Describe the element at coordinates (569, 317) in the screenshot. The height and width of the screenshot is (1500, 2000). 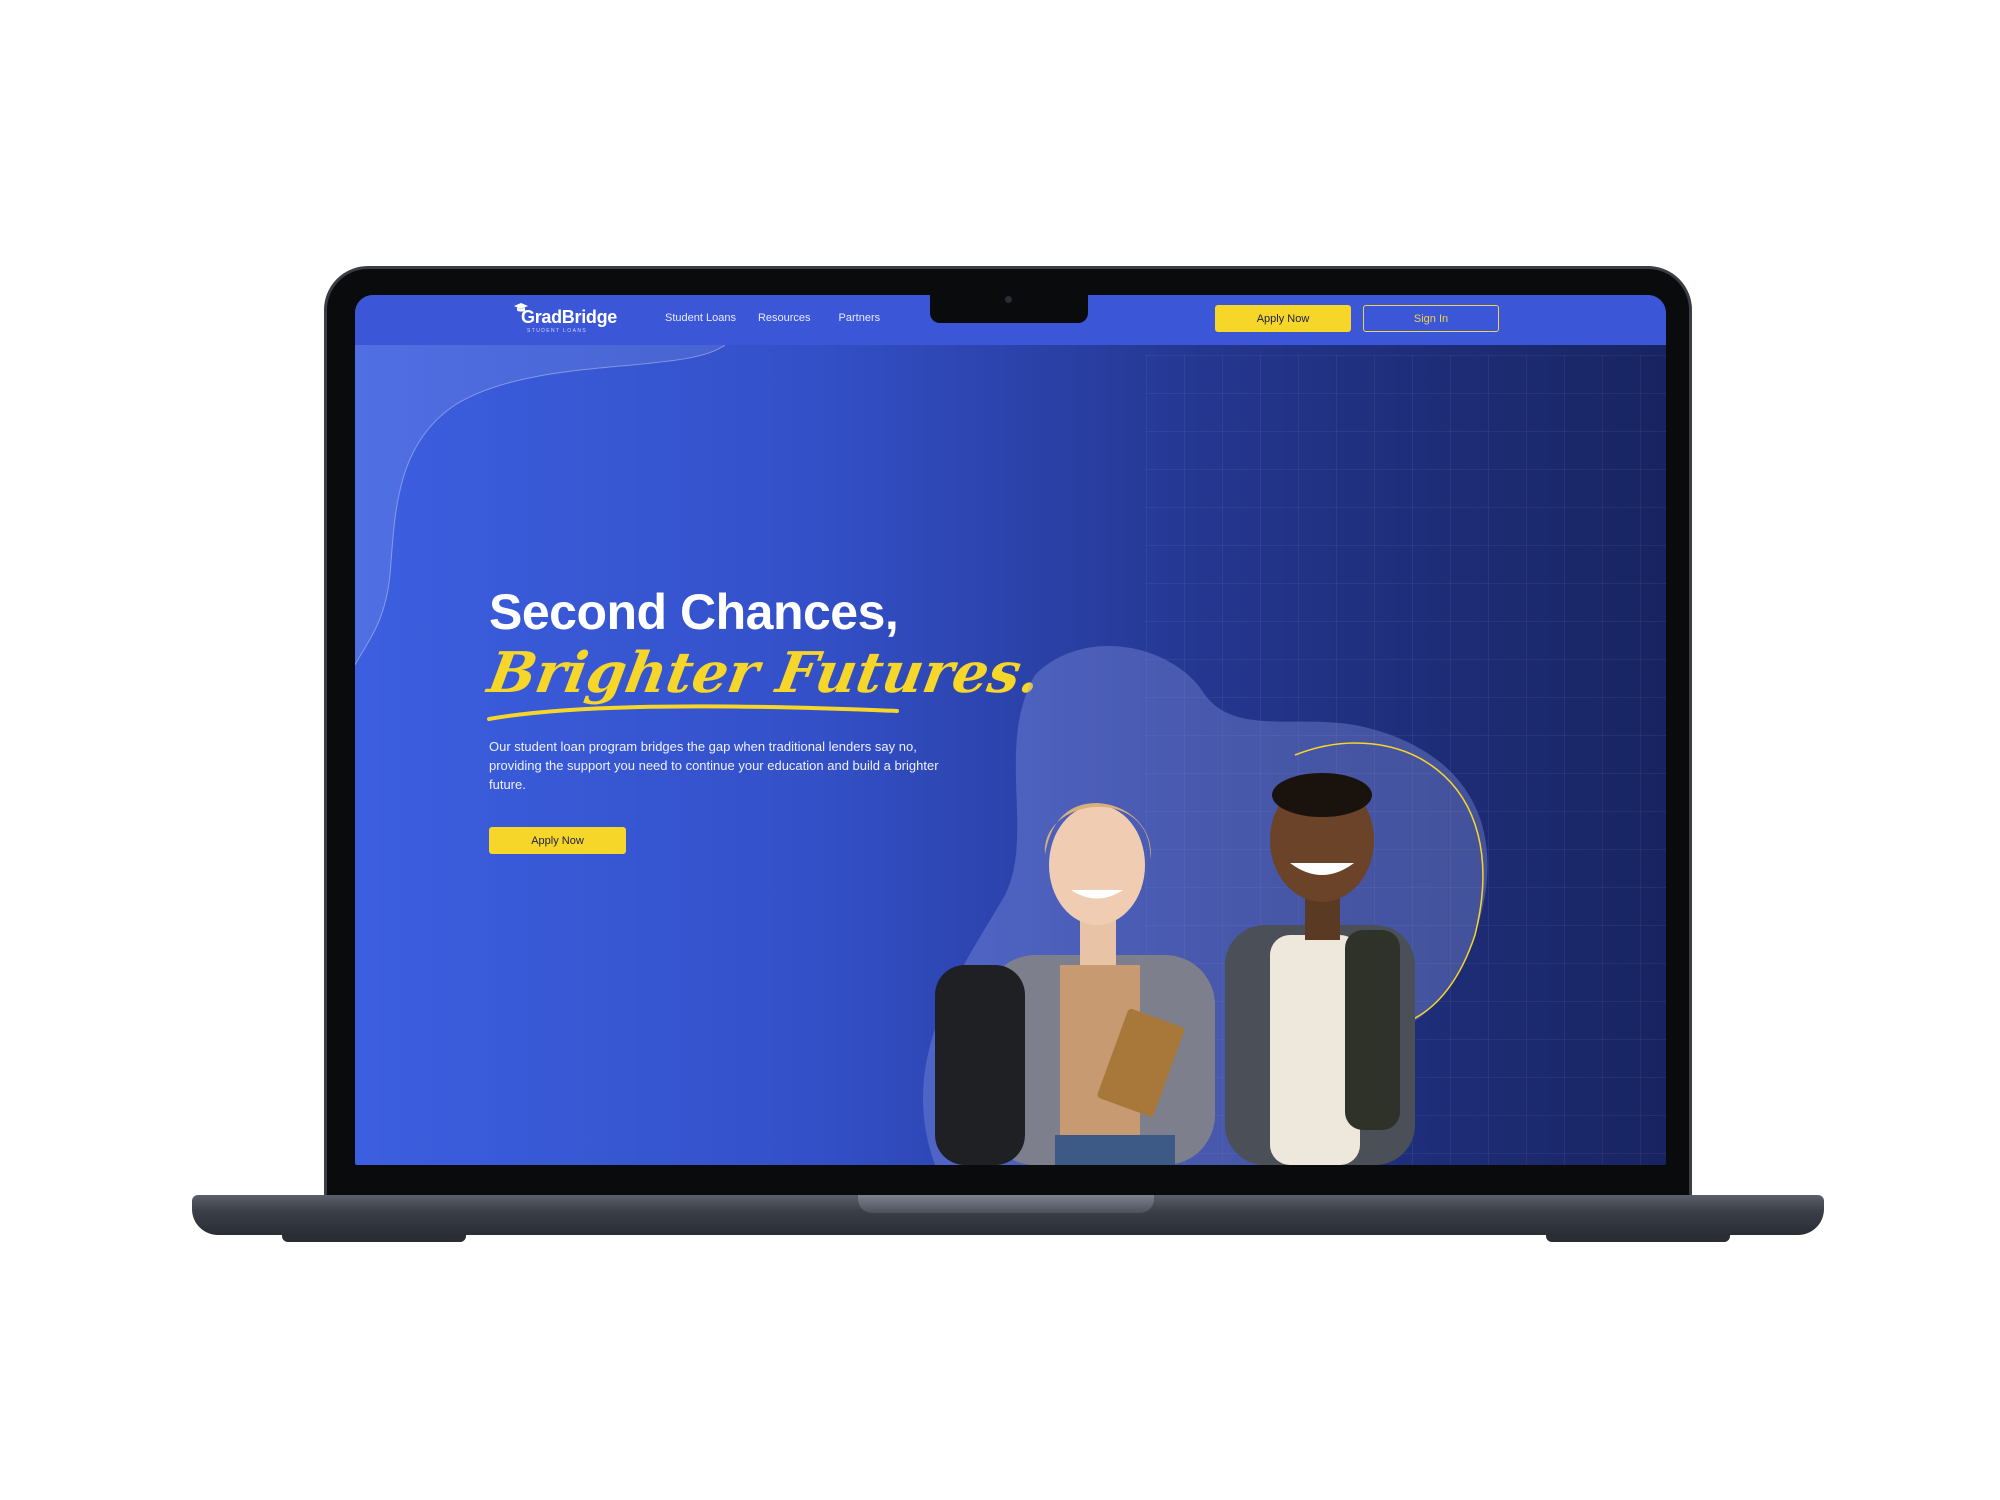
I see `brand-name: GradBridge` at that location.